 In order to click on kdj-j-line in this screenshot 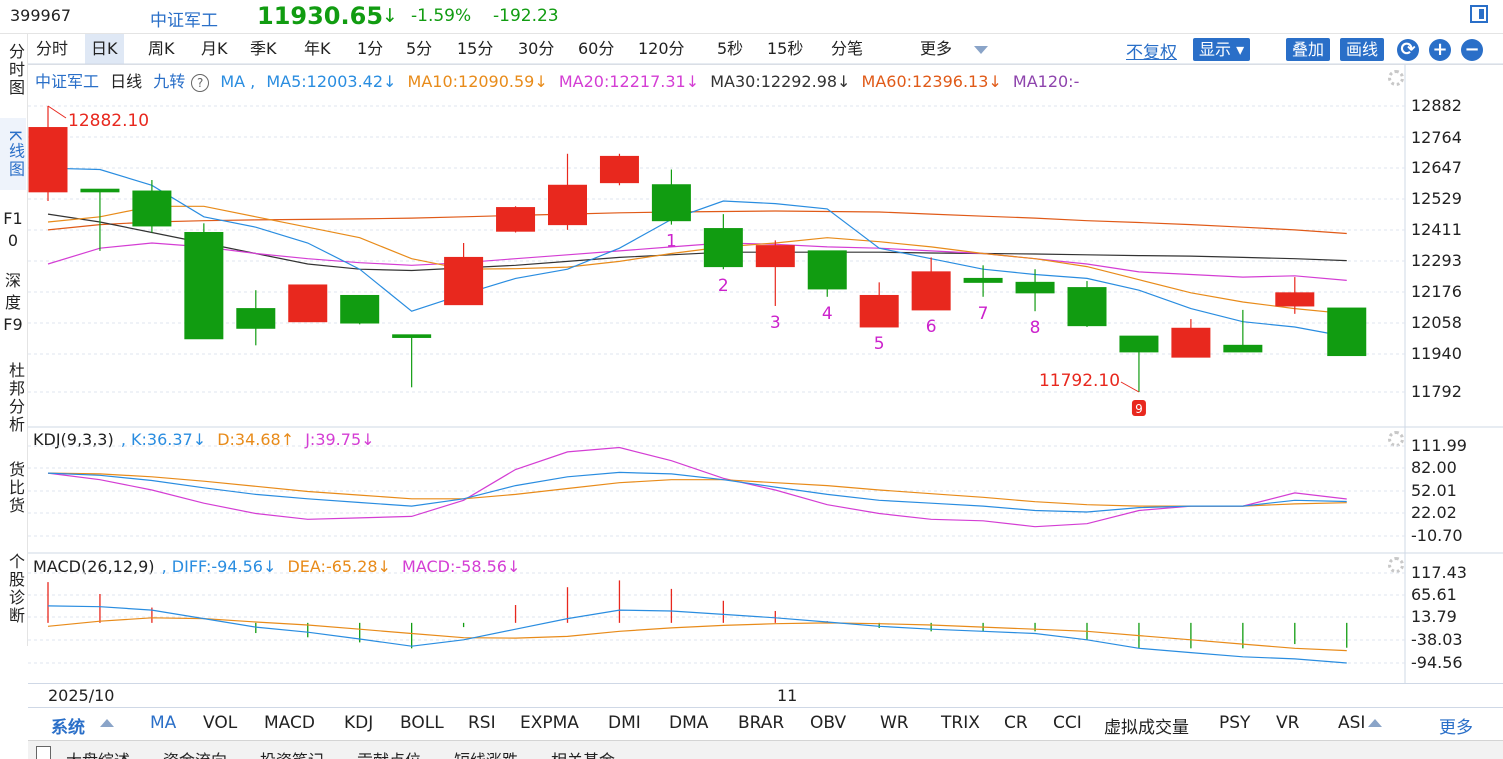, I will do `click(697, 487)`.